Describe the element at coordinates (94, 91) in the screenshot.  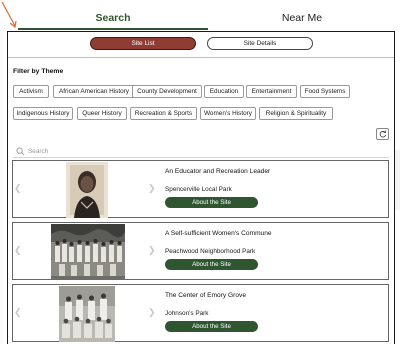
I see `theme-chip-african-american-history: African American History` at that location.